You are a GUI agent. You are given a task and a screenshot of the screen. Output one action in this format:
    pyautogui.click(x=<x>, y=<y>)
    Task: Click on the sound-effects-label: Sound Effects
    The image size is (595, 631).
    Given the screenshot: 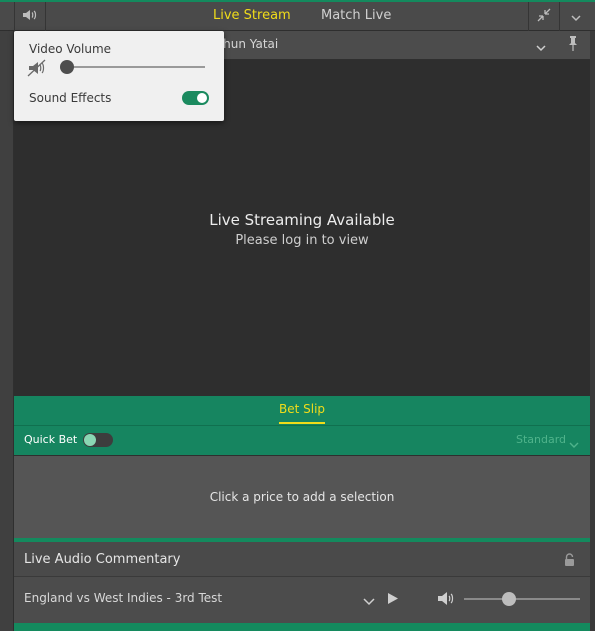 What is the action you would take?
    pyautogui.click(x=70, y=98)
    